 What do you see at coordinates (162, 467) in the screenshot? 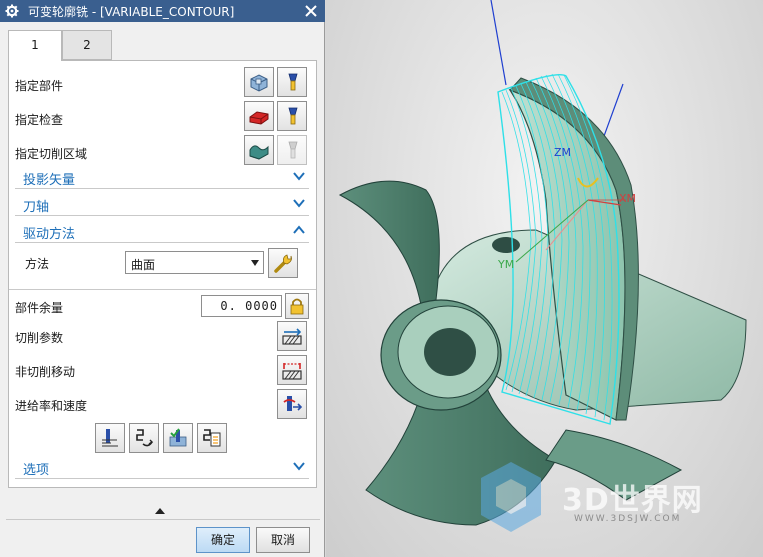
I see `options-section: 选项` at bounding box center [162, 467].